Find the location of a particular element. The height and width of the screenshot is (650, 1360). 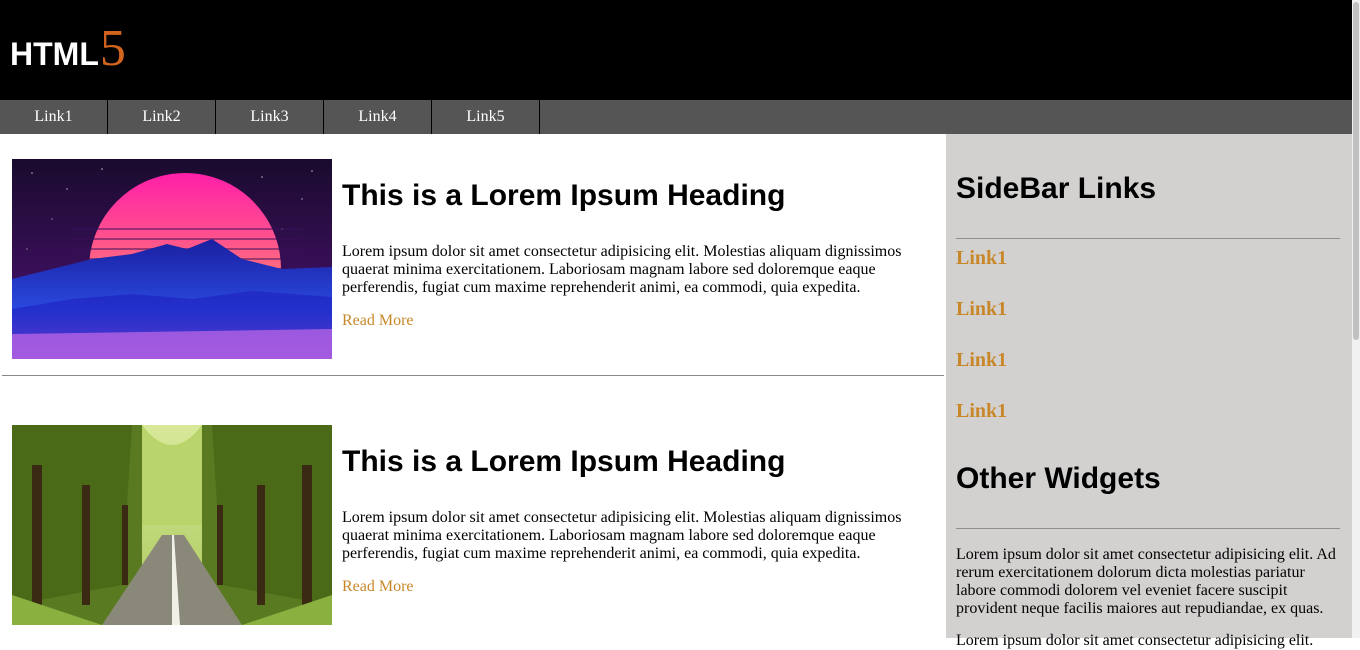

page-scrollbar is located at coordinates (1356, 319).